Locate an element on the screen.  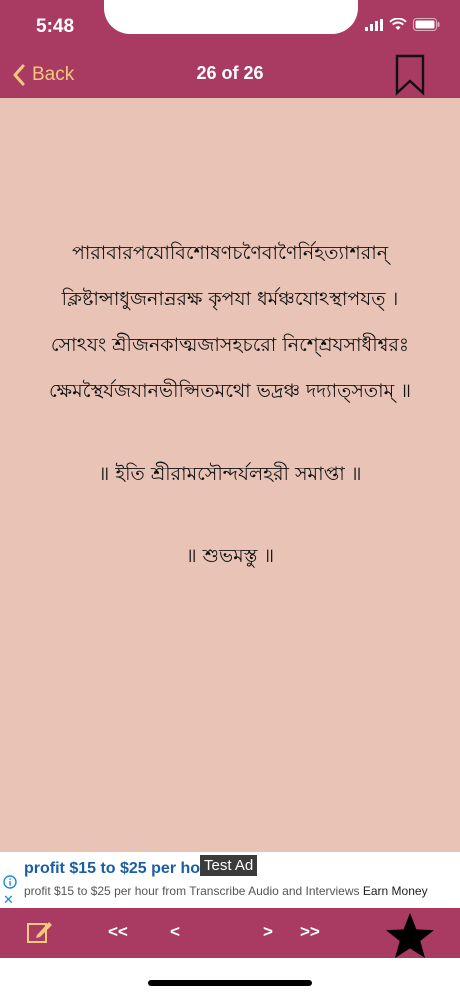
star-icon is located at coordinates (410, 935).